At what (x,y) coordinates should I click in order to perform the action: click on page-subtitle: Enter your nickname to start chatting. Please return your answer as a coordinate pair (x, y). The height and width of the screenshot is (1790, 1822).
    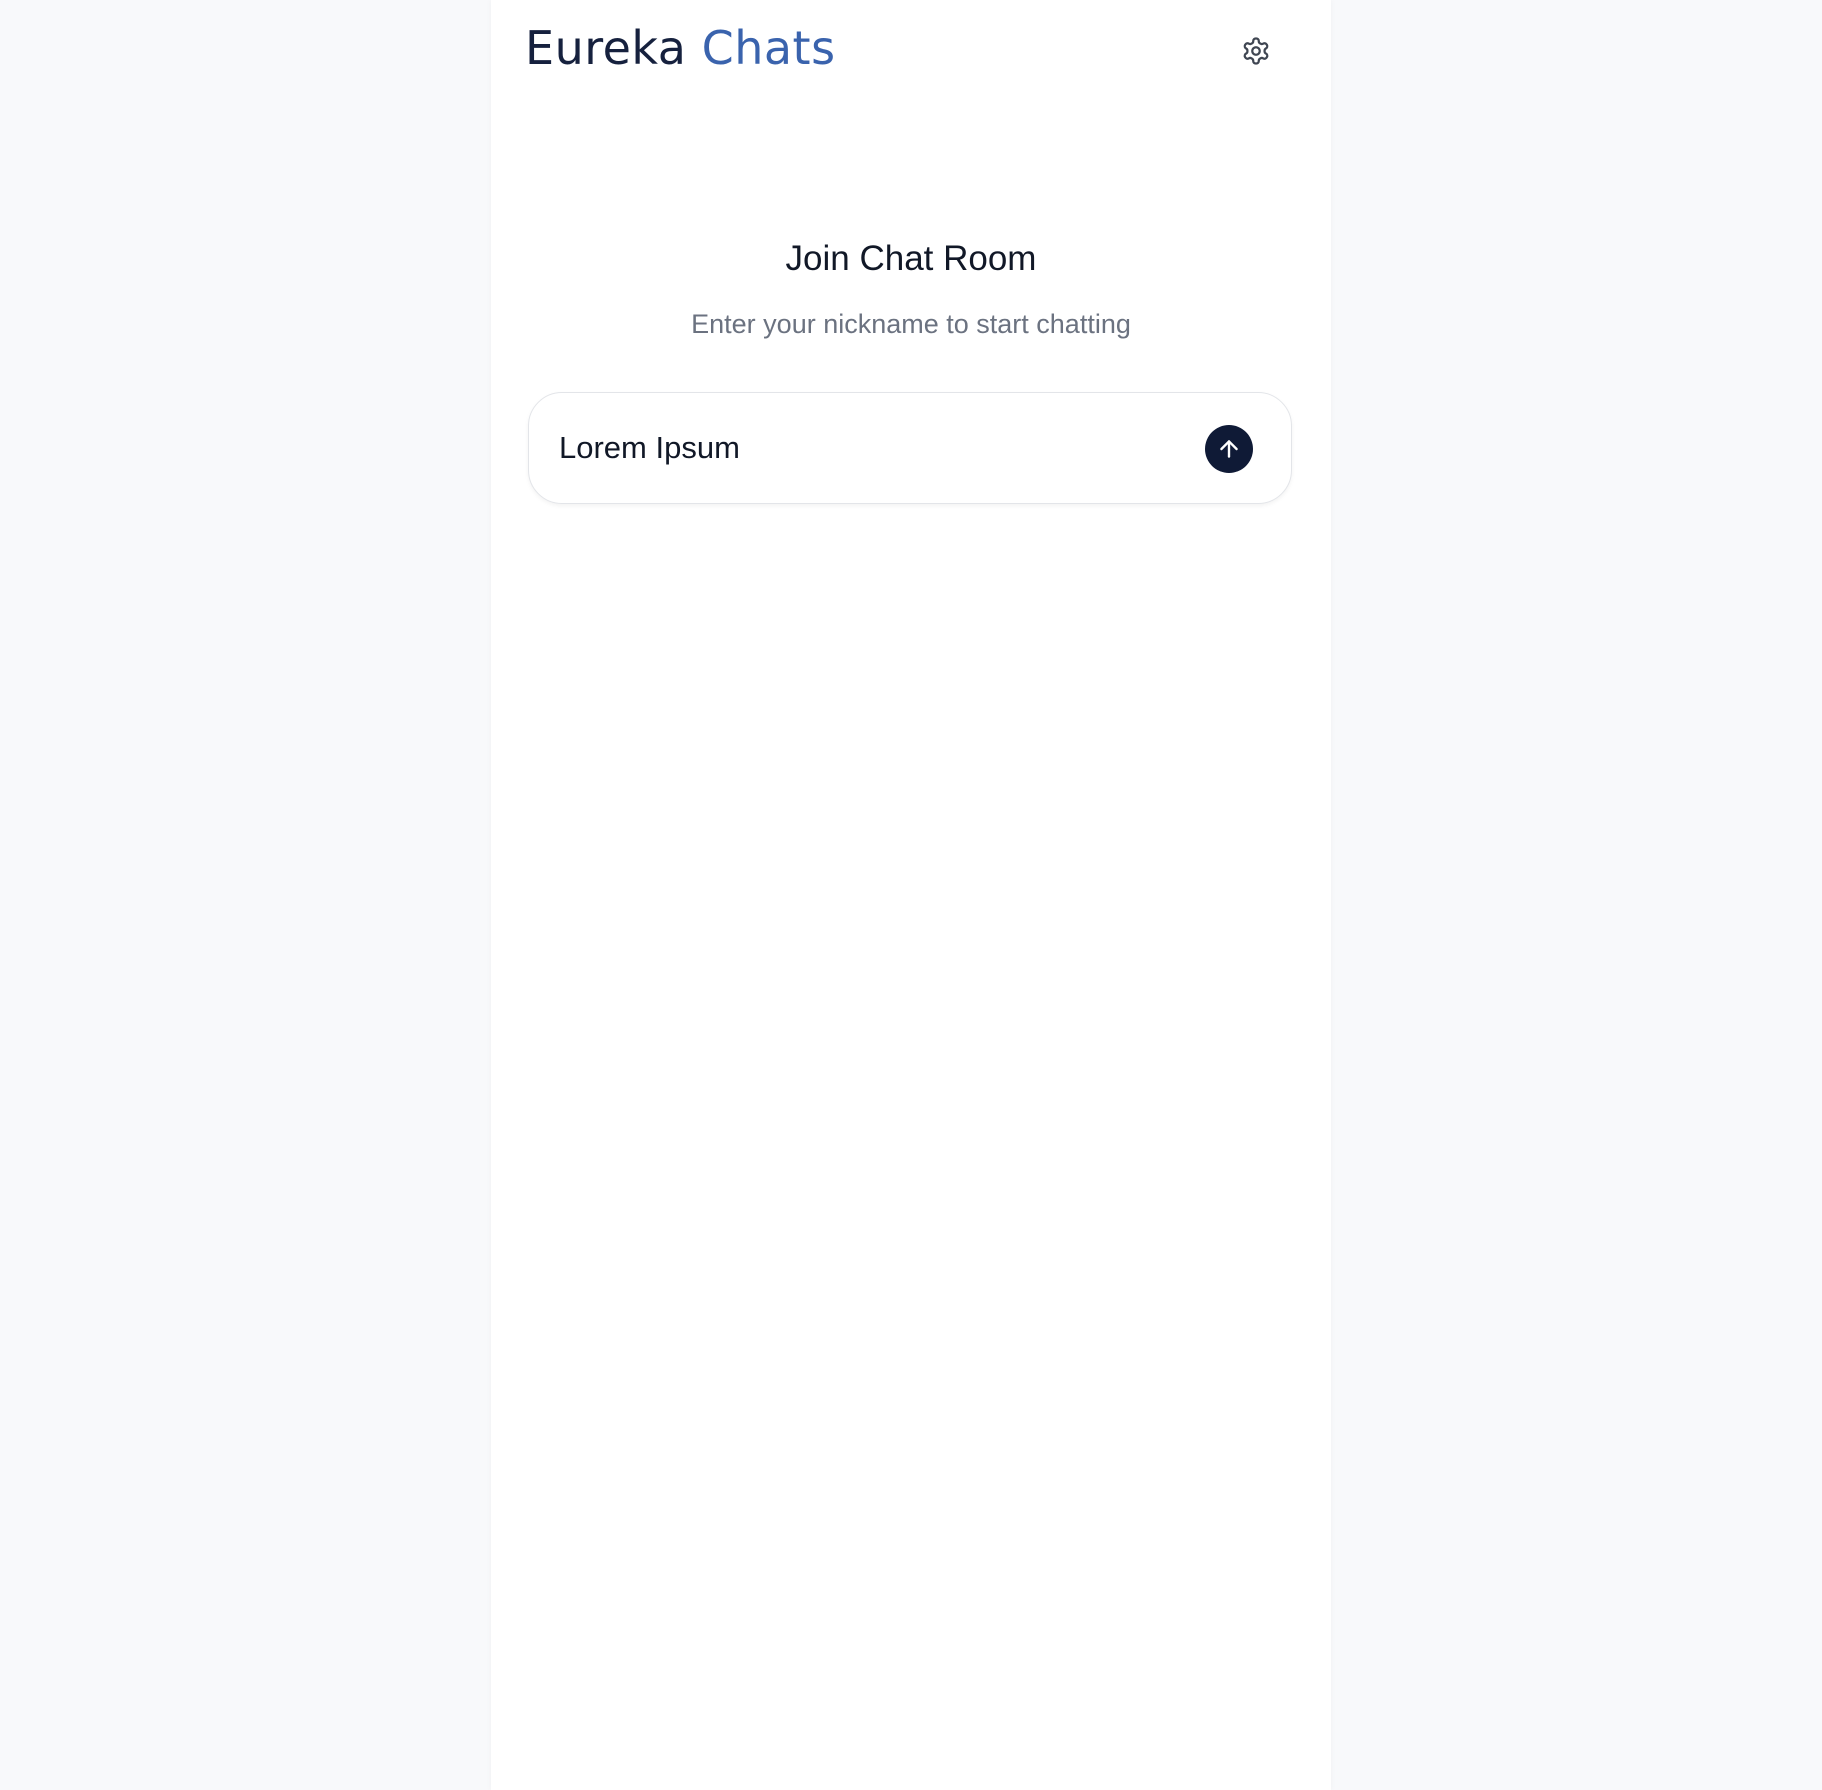
    Looking at the image, I should click on (911, 324).